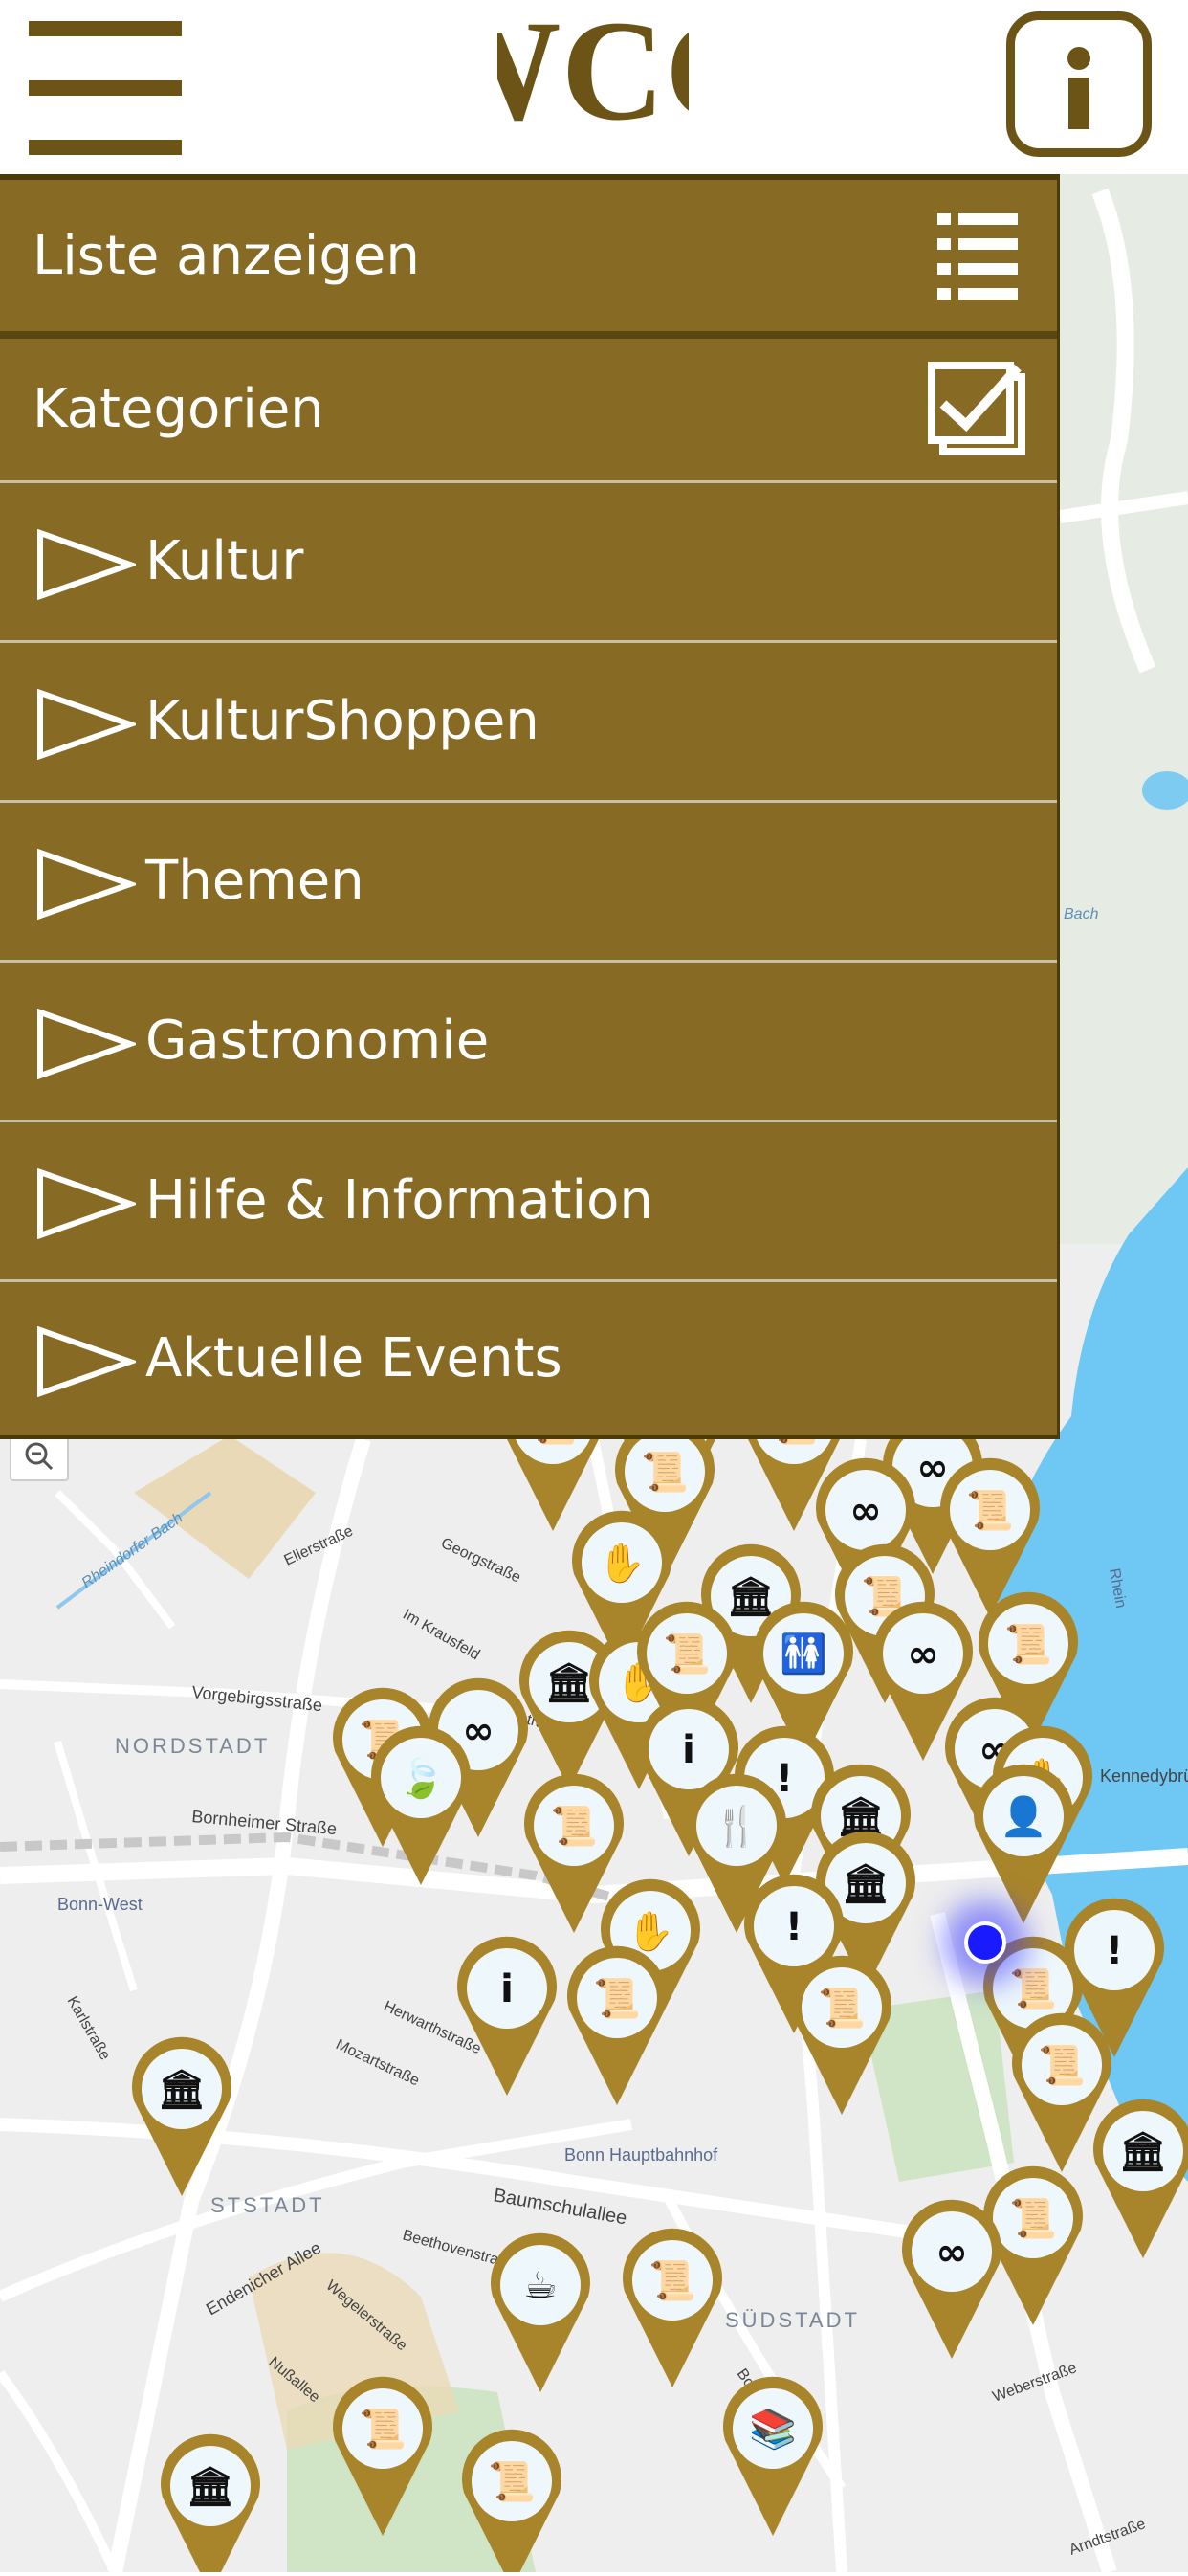 The width and height of the screenshot is (1188, 2576). Describe the element at coordinates (317, 1041) in the screenshot. I see `category-label: Gastronomie` at that location.